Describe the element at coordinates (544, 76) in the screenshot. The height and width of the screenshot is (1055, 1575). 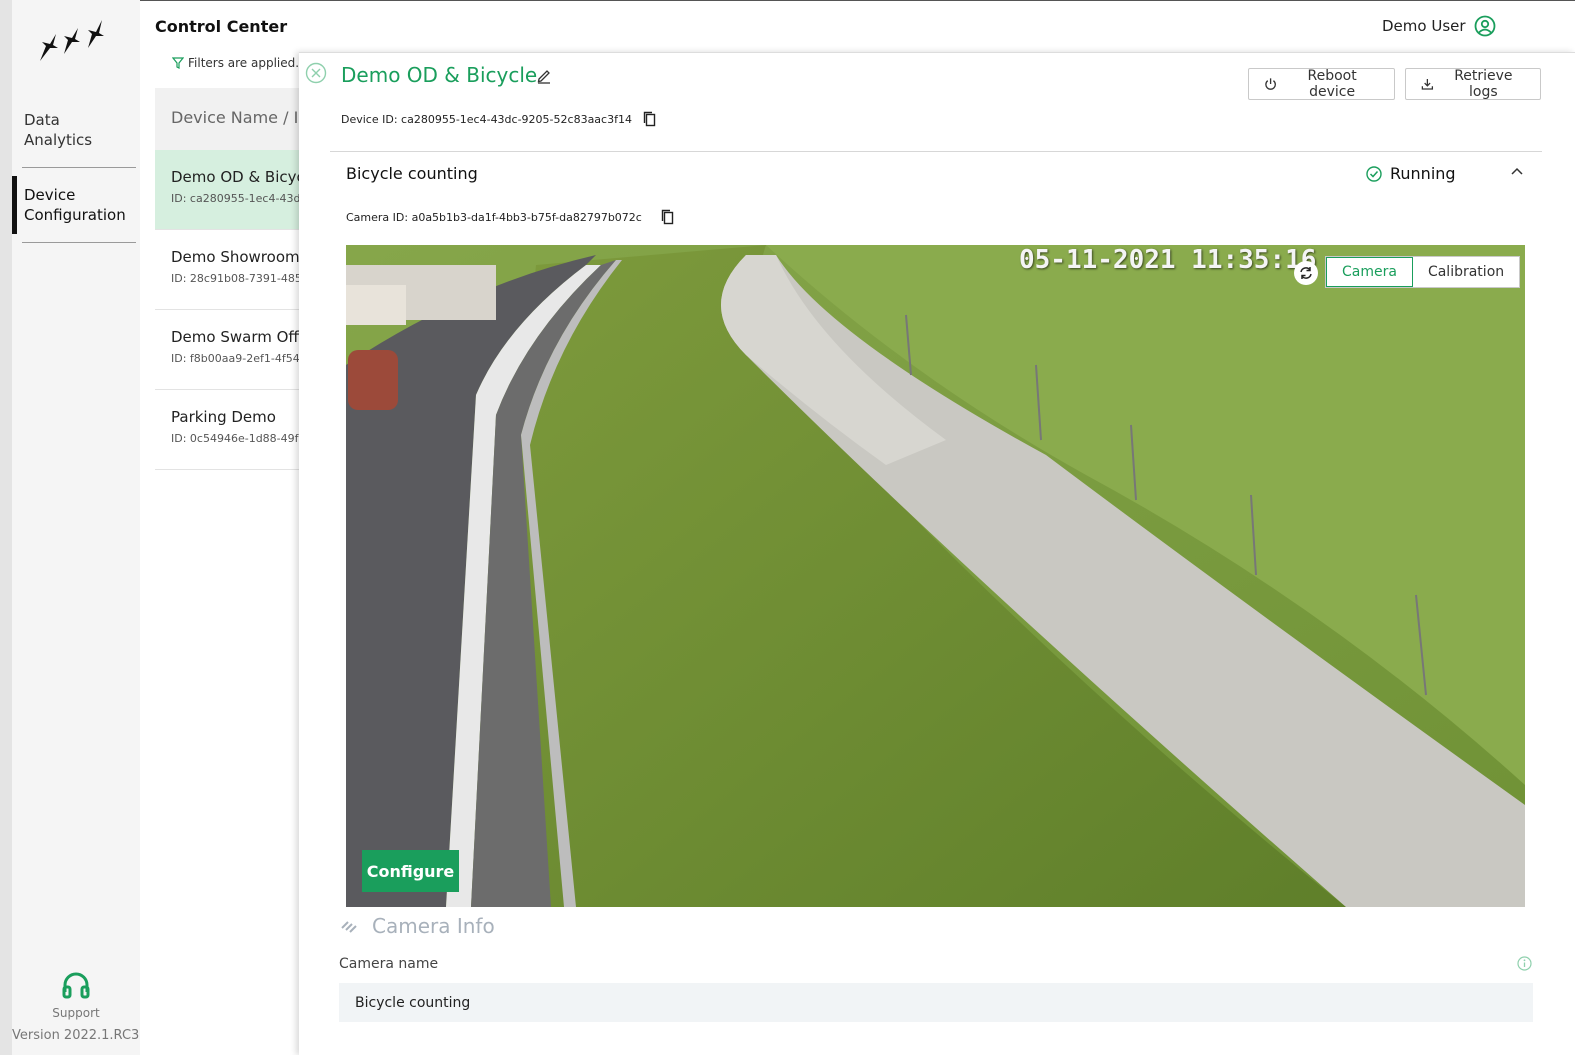
I see `pencil-icon` at that location.